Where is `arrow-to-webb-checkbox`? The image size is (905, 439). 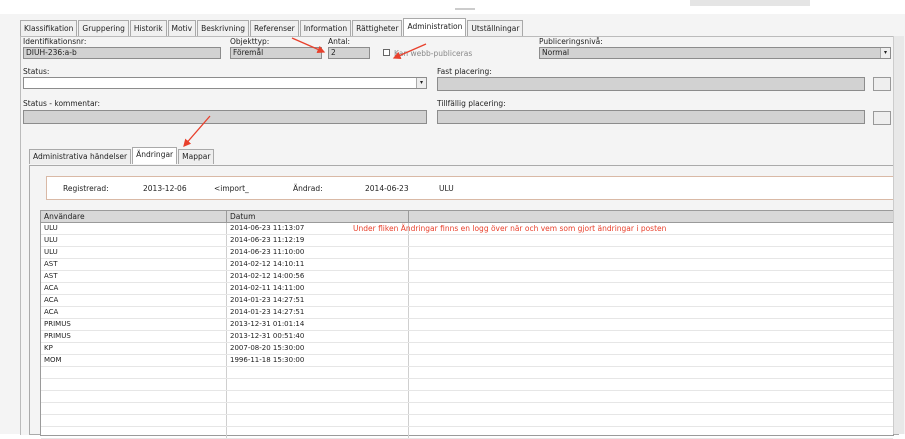 arrow-to-webb-checkbox is located at coordinates (409, 51).